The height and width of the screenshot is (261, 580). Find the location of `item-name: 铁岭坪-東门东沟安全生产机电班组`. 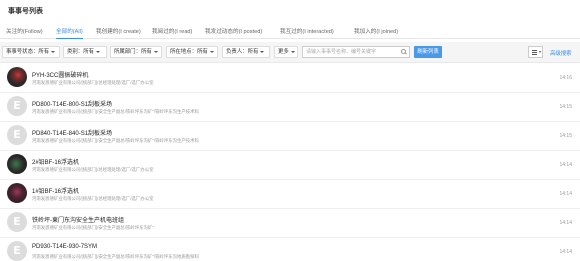

item-name: 铁岭坪-東门东沟安全生产机电班组 is located at coordinates (78, 219).